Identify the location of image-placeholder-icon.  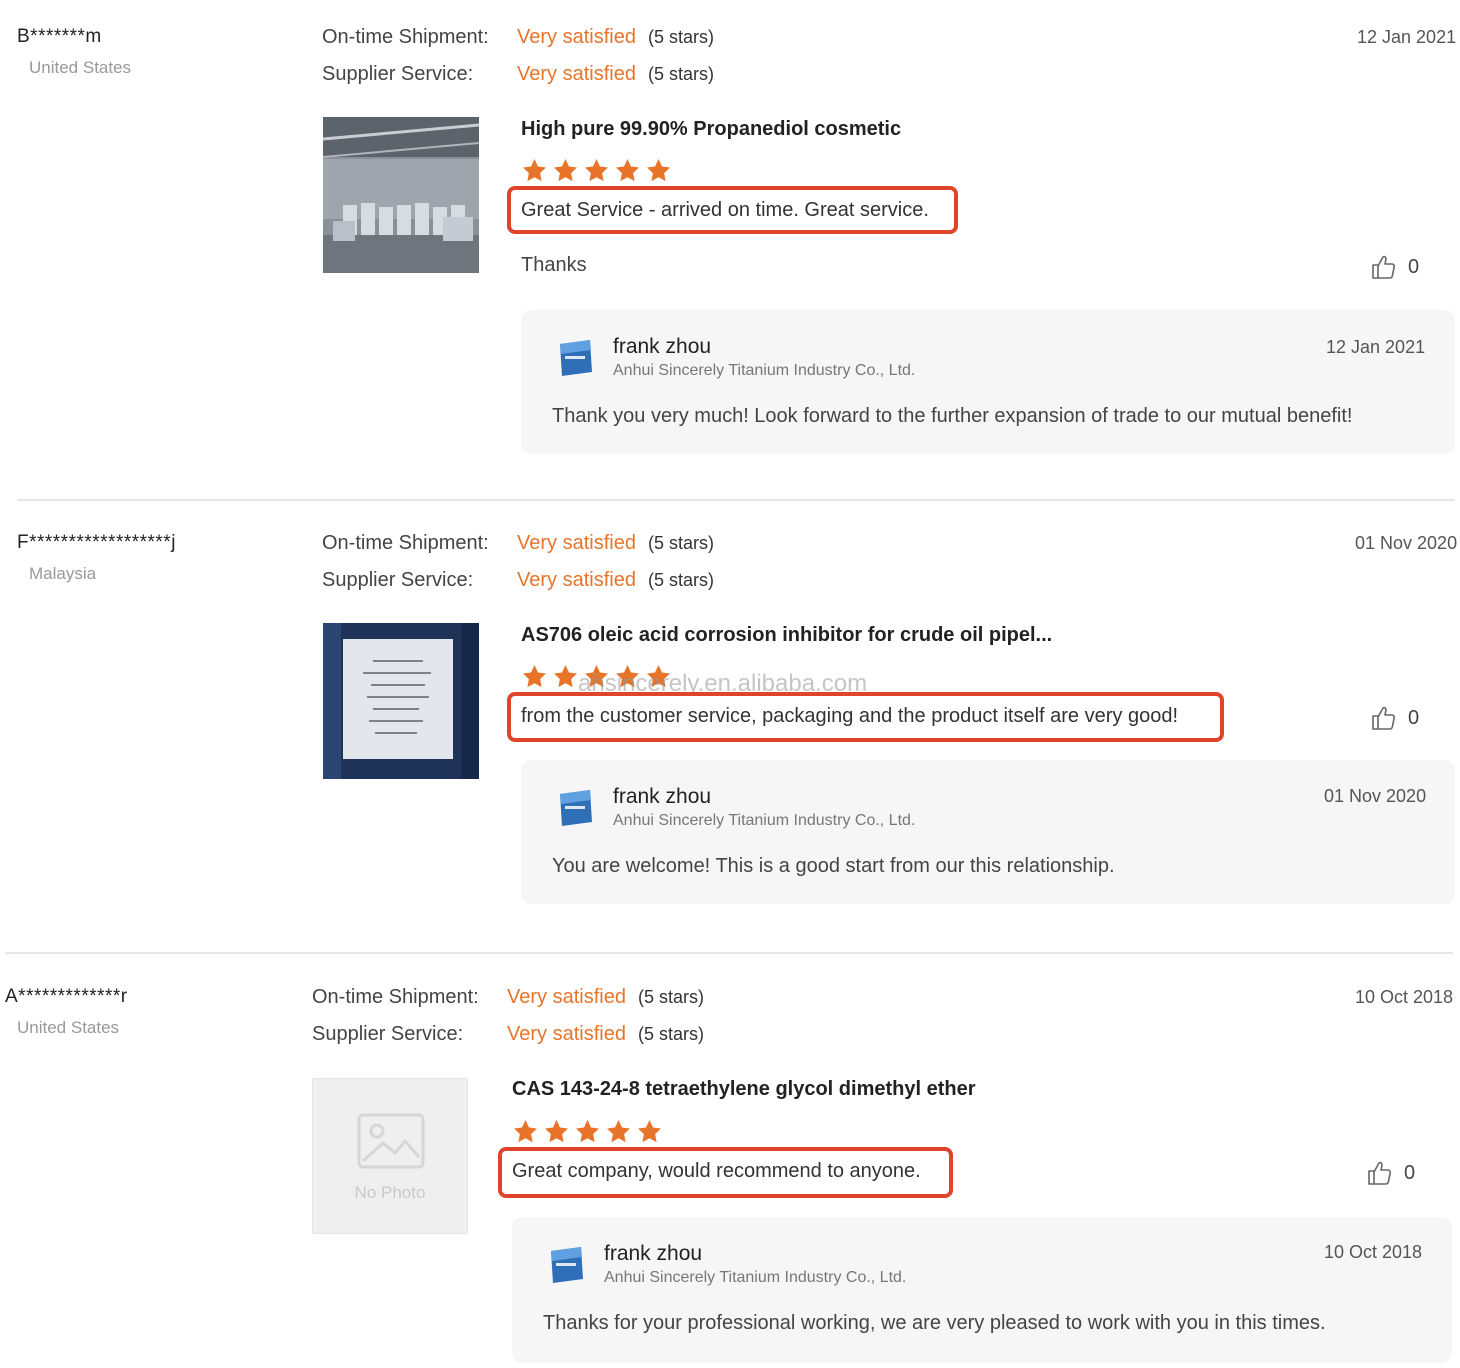
(391, 1143).